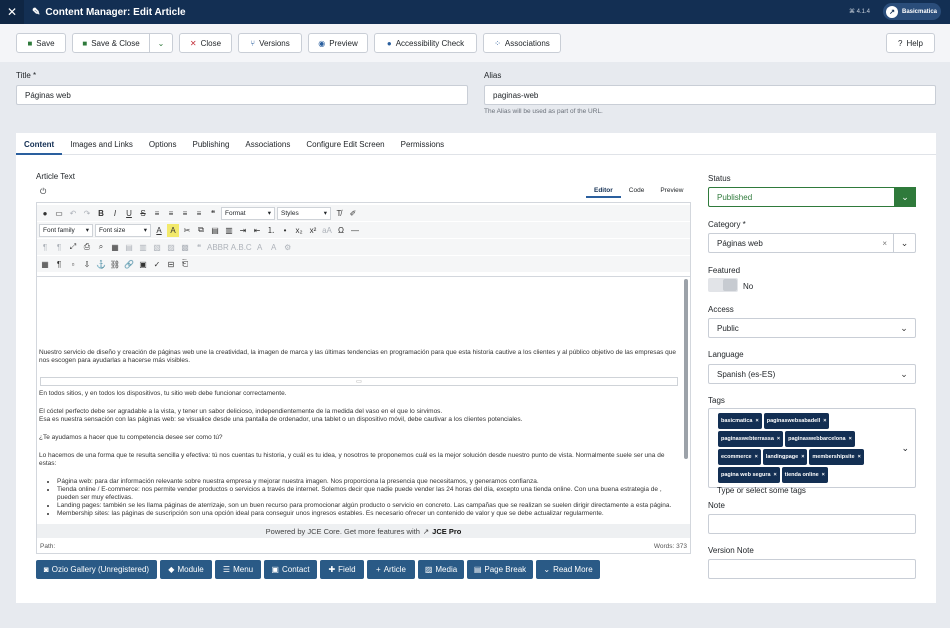 This screenshot has width=950, height=628. I want to click on underline-icon: U, so click(129, 213).